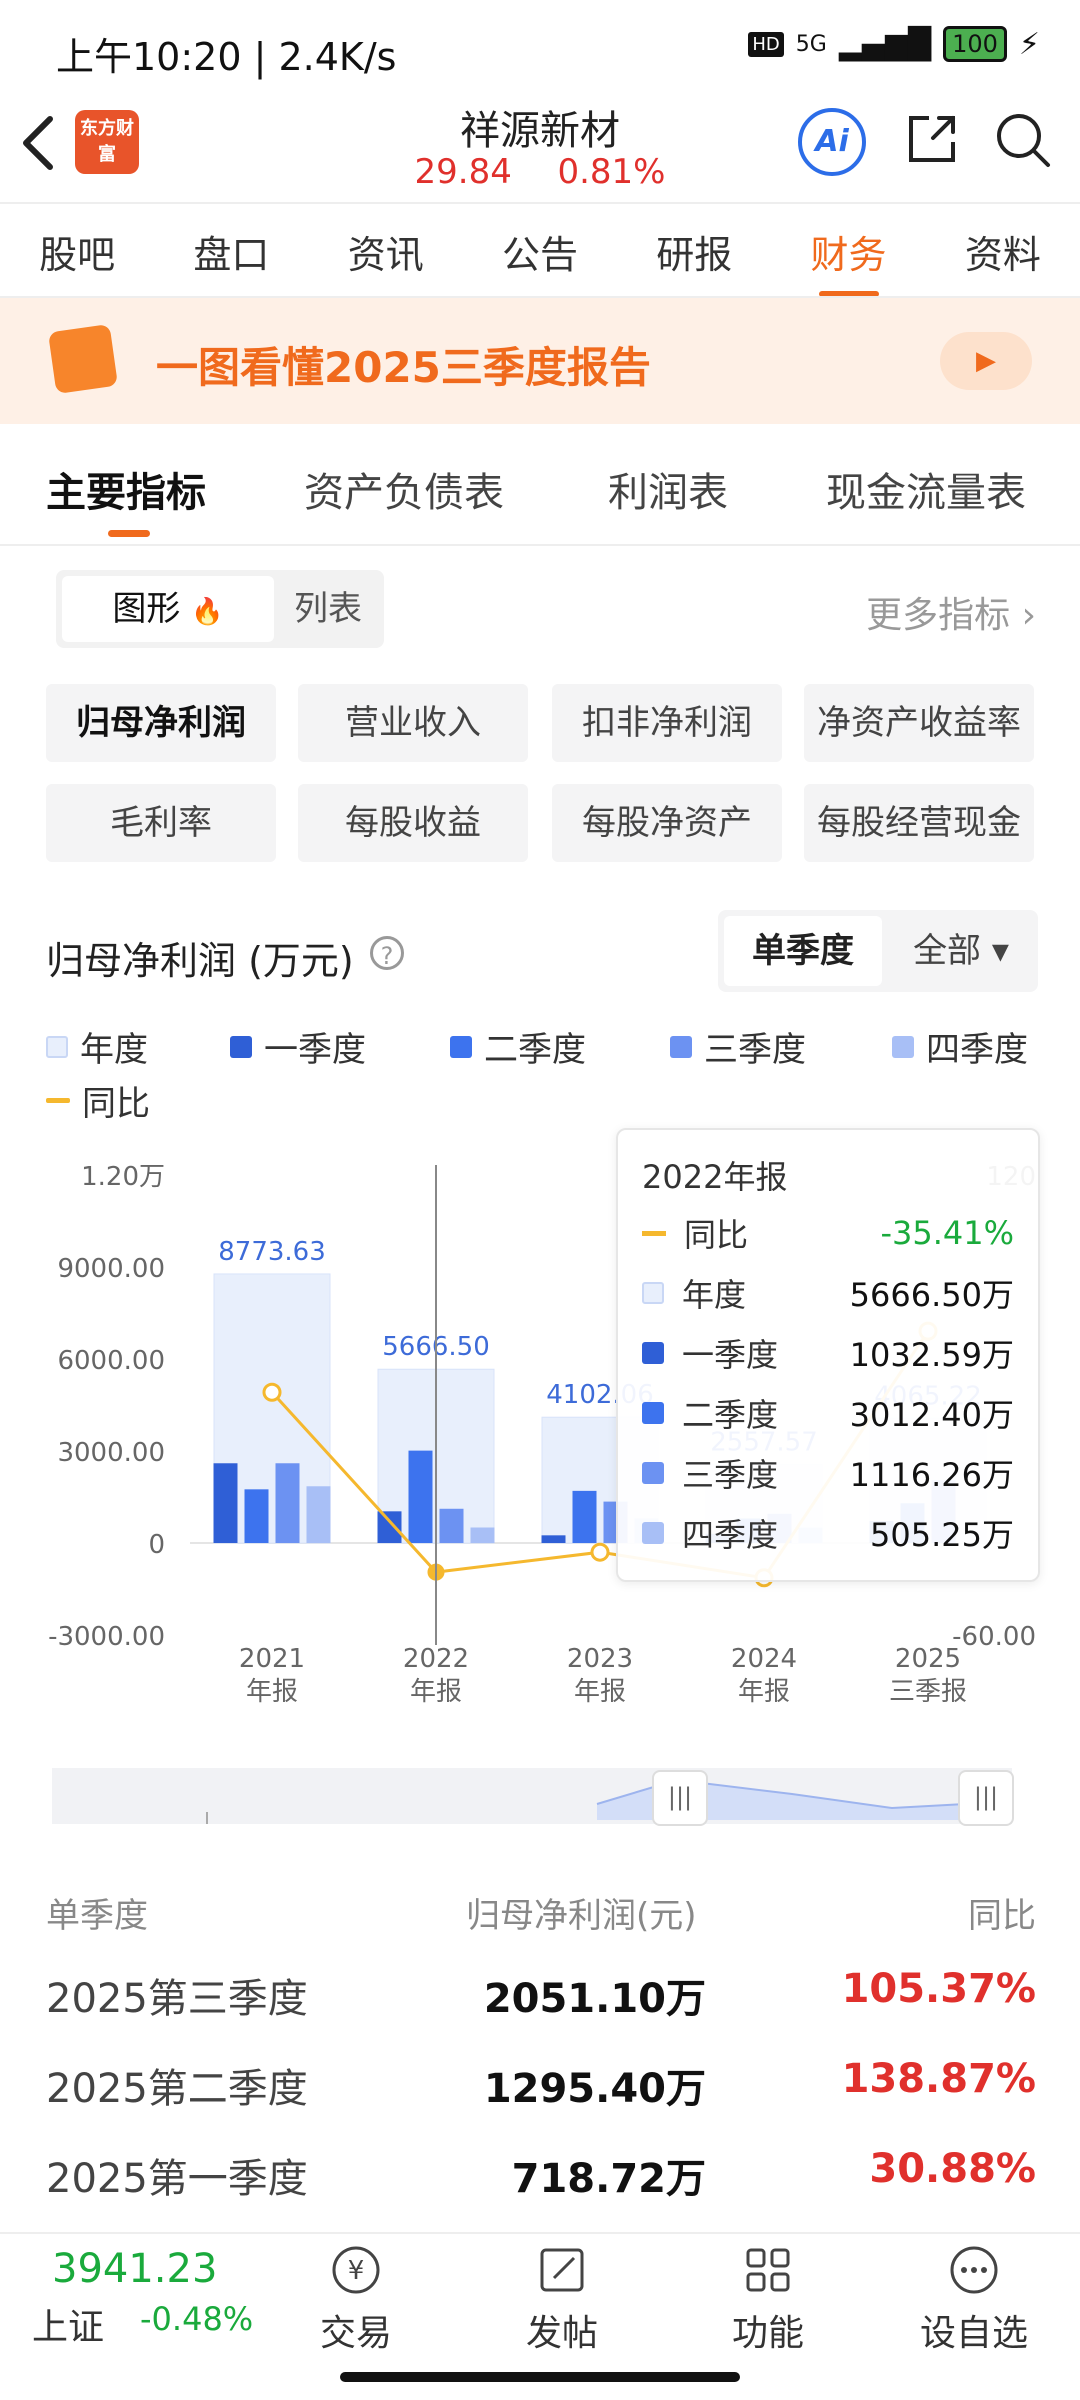 The height and width of the screenshot is (2400, 1080). What do you see at coordinates (355, 2333) in the screenshot?
I see `nav-label: 交易` at bounding box center [355, 2333].